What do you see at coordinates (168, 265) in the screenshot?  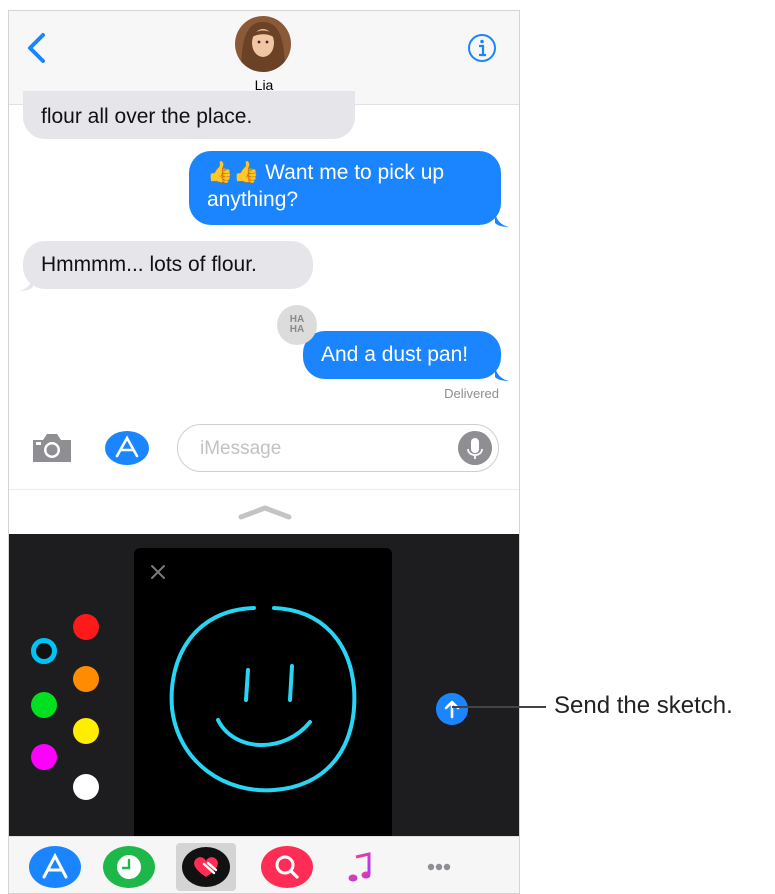 I see `message-bubble-incoming: Hmmmm... lots of flour.` at bounding box center [168, 265].